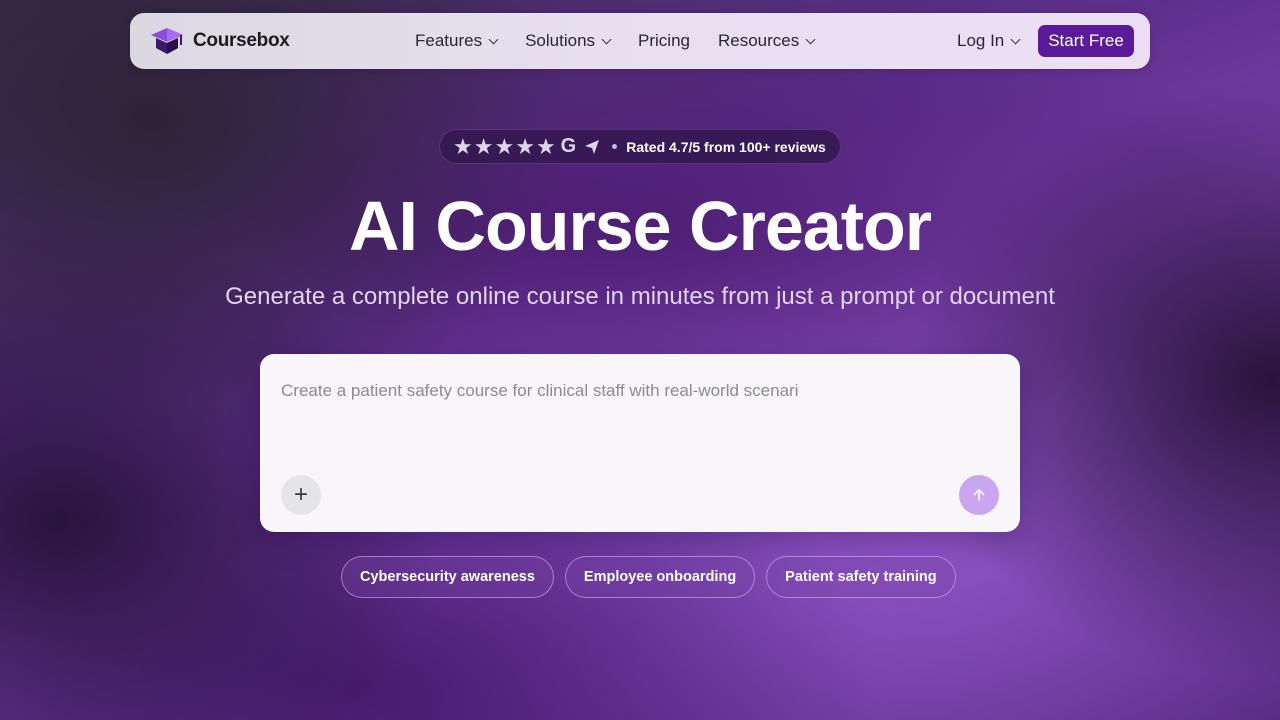 Image resolution: width=1280 pixels, height=720 pixels. I want to click on capterra-icon, so click(592, 146).